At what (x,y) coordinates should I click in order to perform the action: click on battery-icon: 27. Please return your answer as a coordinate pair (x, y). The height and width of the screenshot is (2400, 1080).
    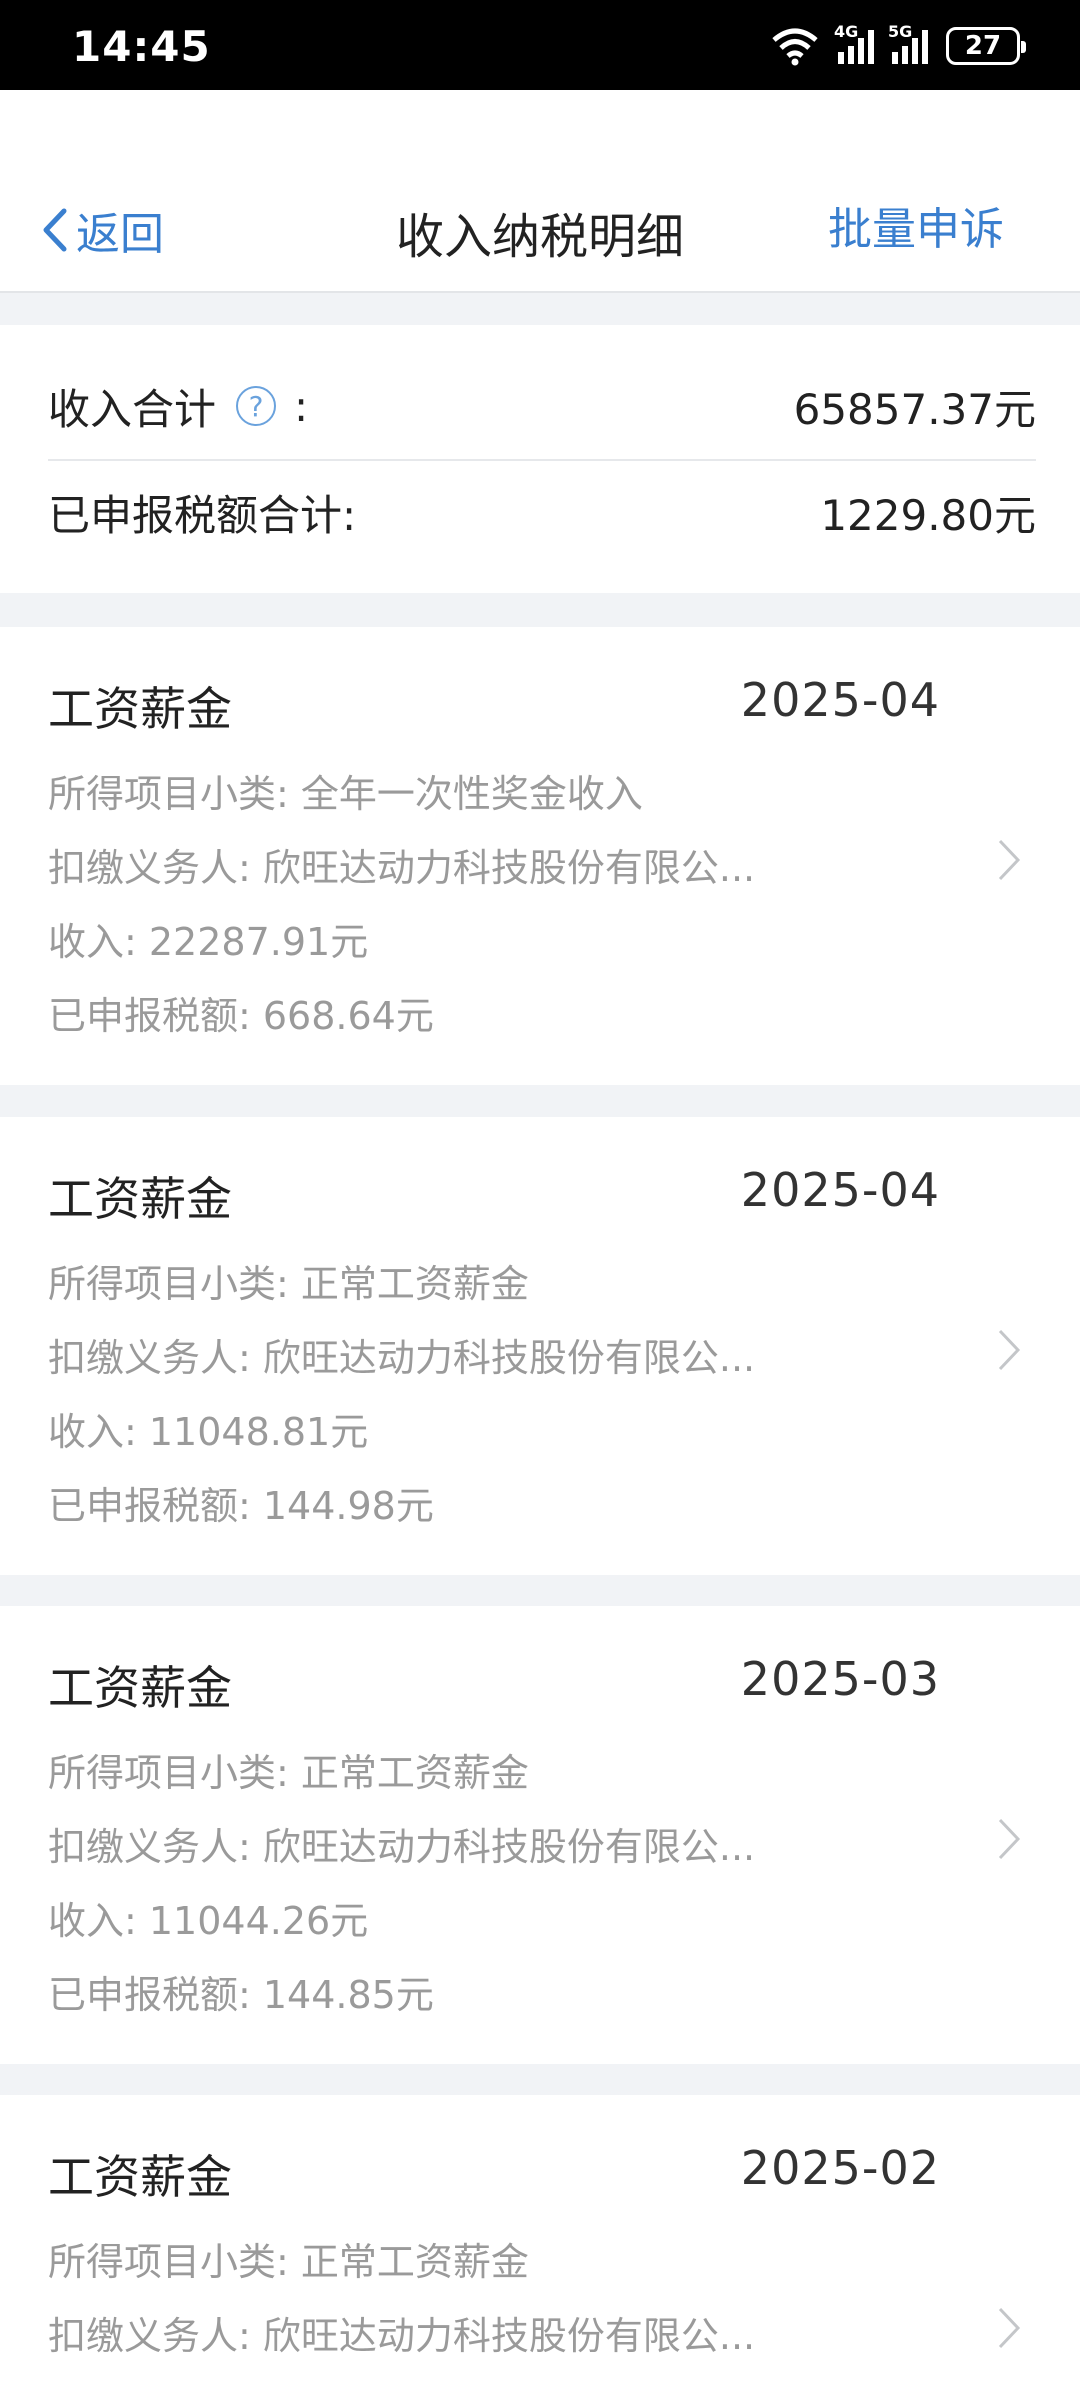
    Looking at the image, I should click on (986, 46).